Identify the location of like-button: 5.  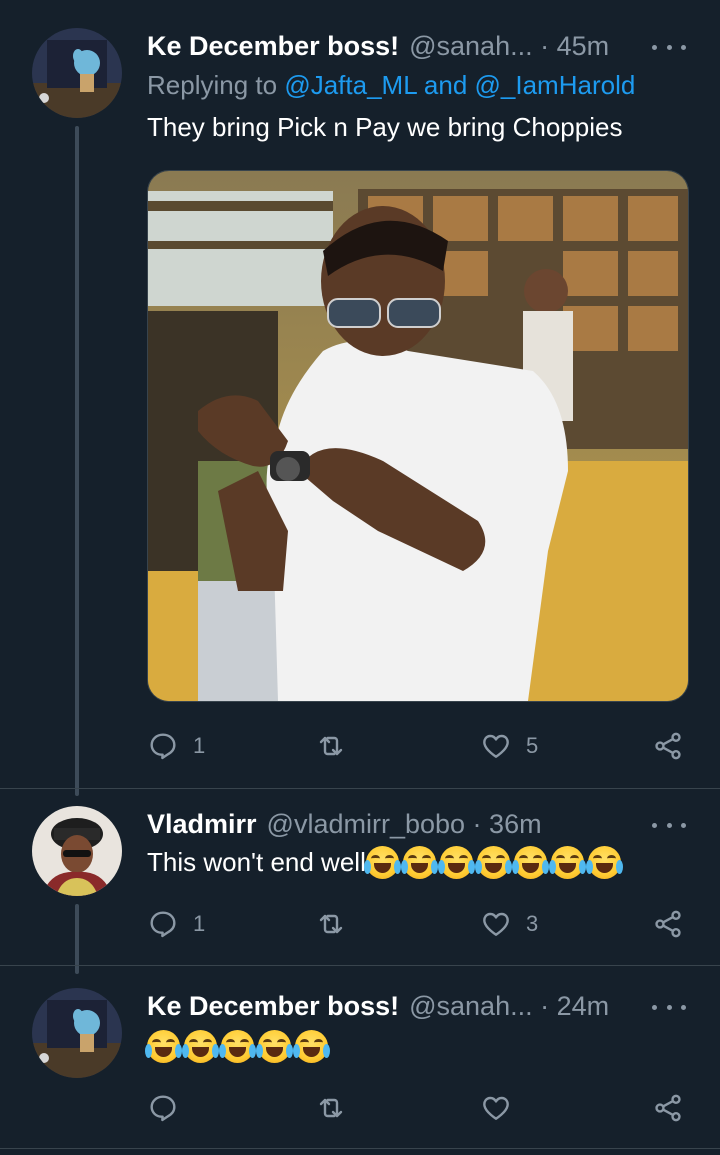
(509, 746).